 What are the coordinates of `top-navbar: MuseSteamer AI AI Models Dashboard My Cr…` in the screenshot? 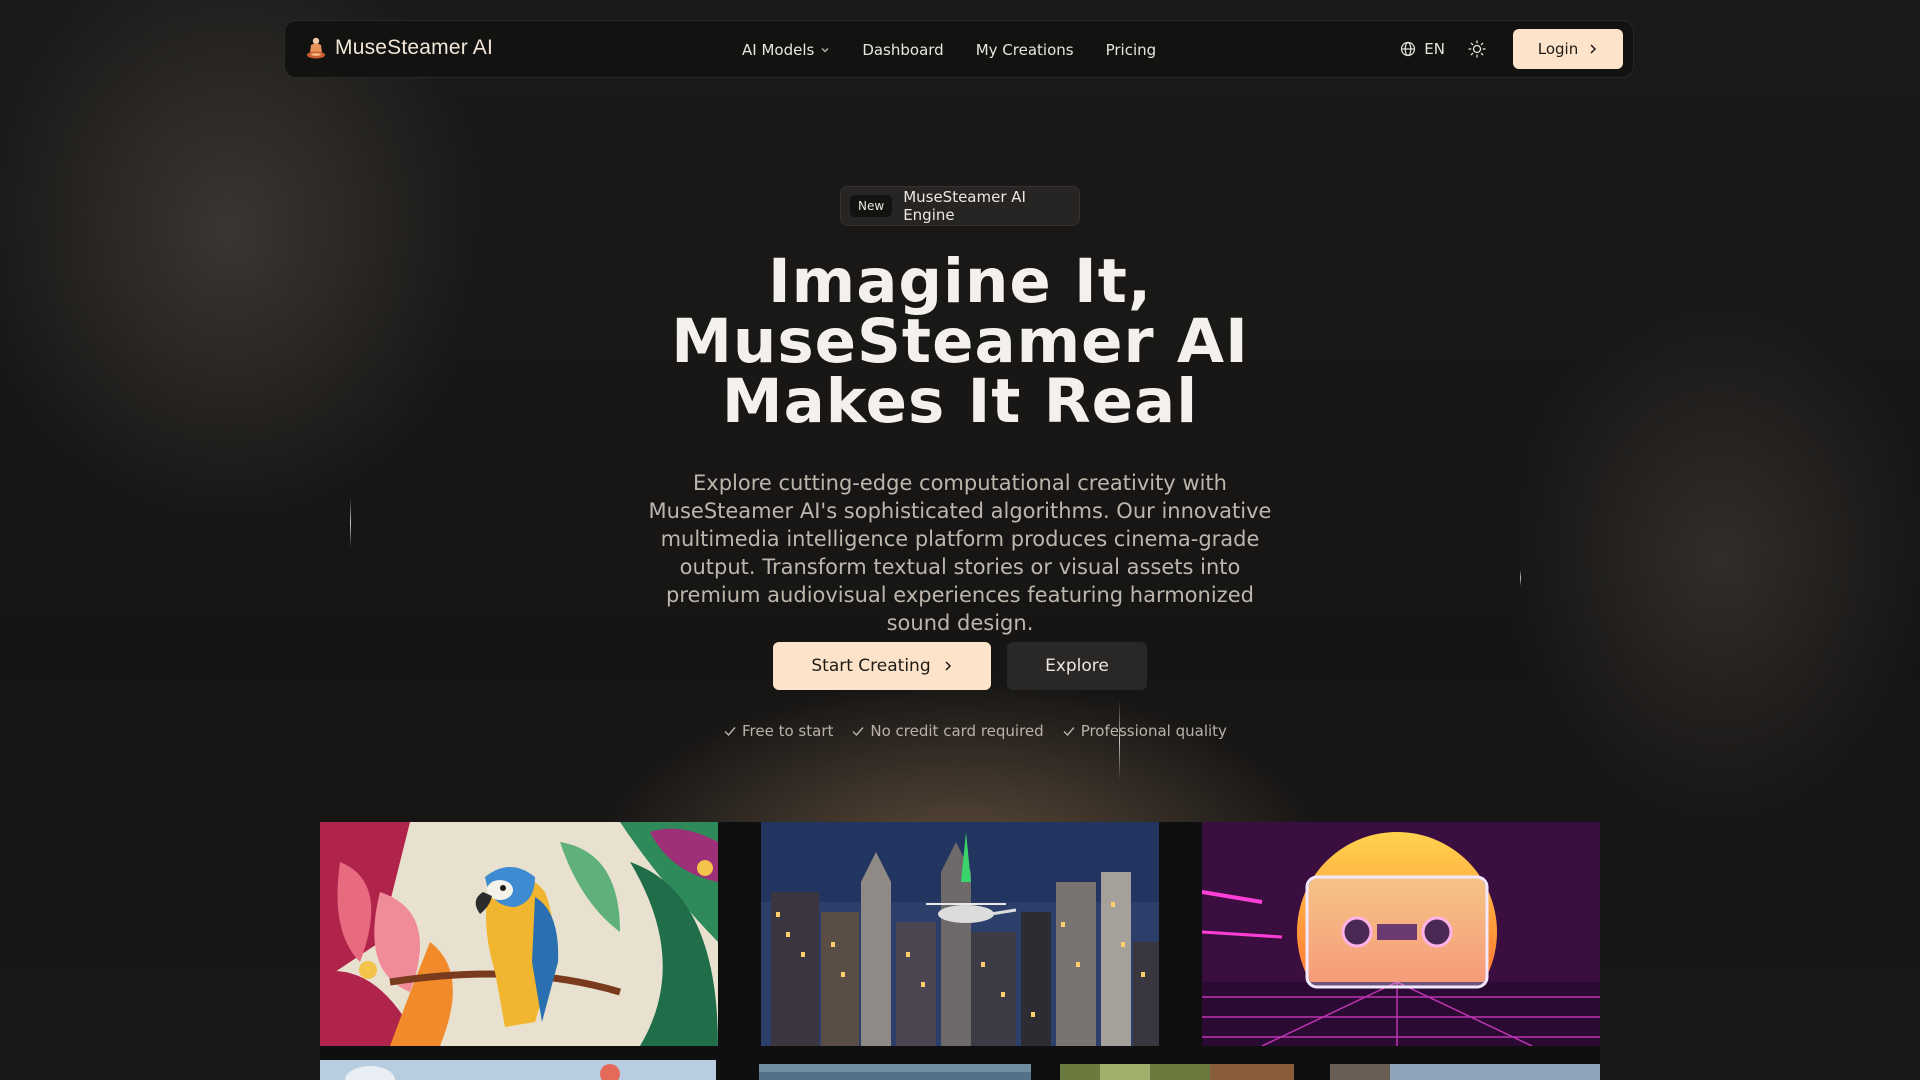 It's located at (959, 49).